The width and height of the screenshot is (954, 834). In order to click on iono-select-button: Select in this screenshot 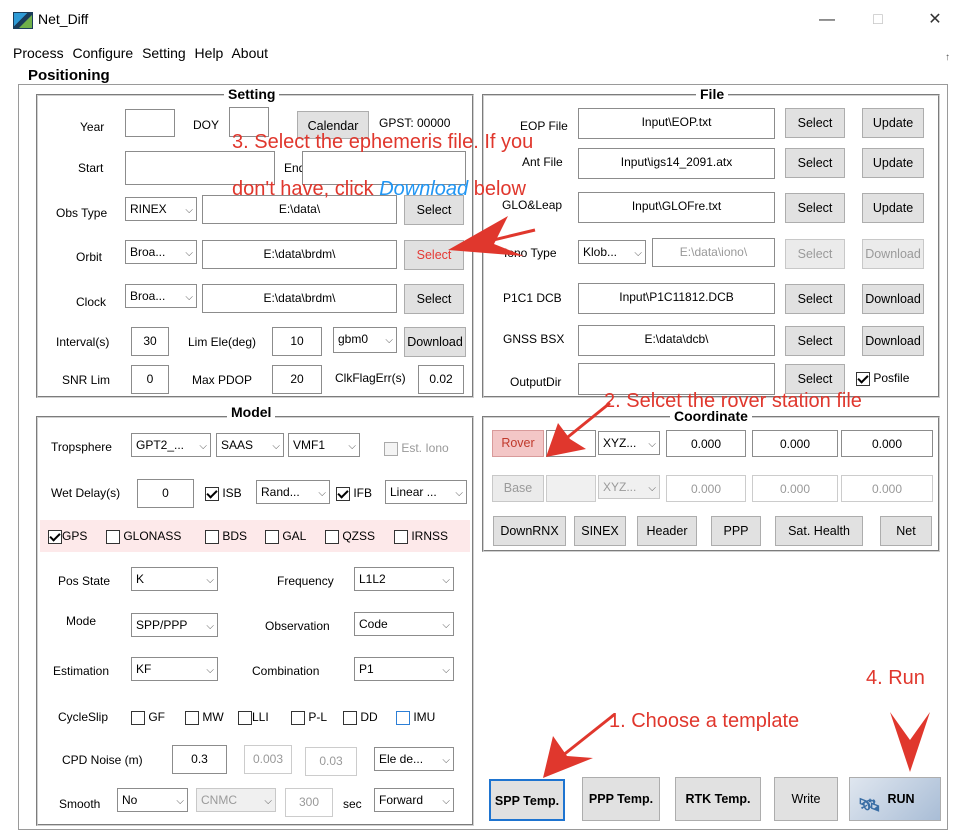, I will do `click(815, 254)`.